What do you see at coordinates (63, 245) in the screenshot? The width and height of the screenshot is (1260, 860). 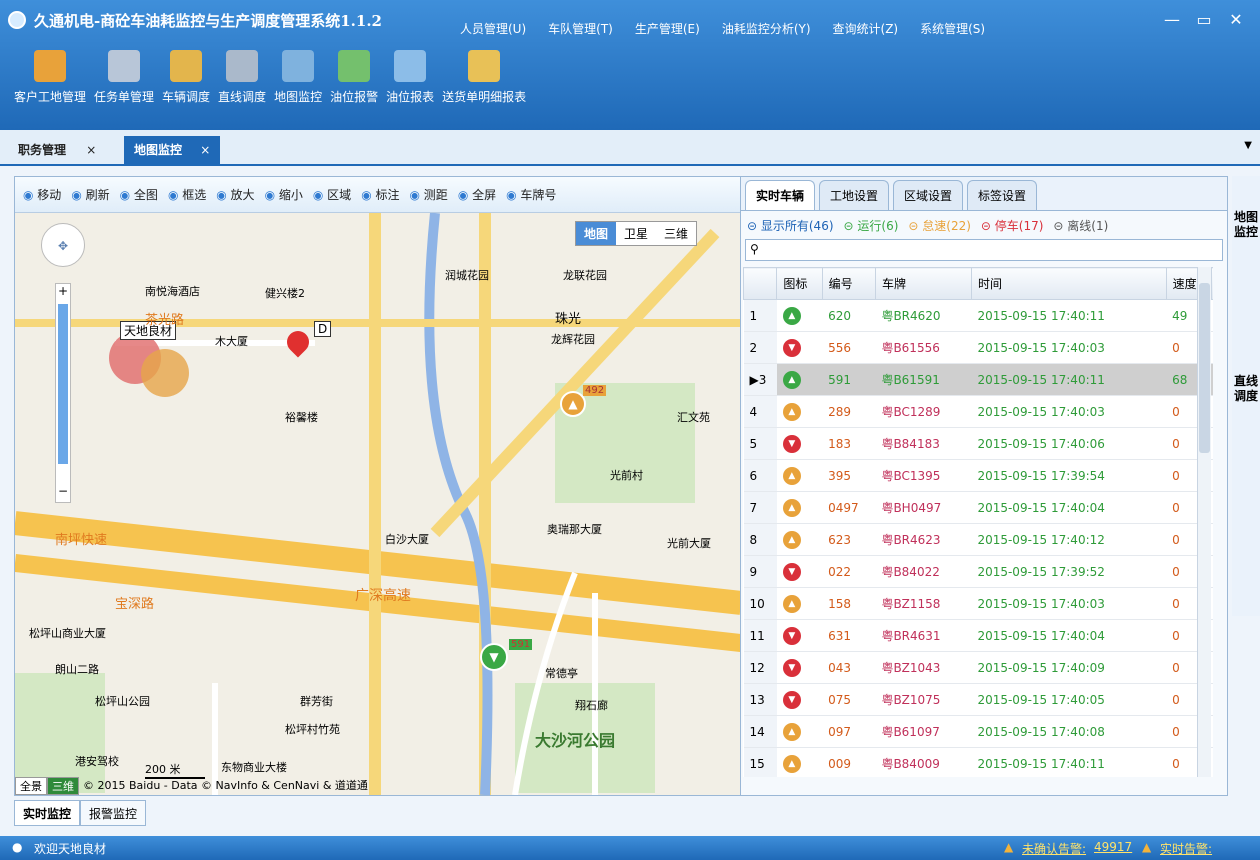 I see `map-pan-control: ✥` at bounding box center [63, 245].